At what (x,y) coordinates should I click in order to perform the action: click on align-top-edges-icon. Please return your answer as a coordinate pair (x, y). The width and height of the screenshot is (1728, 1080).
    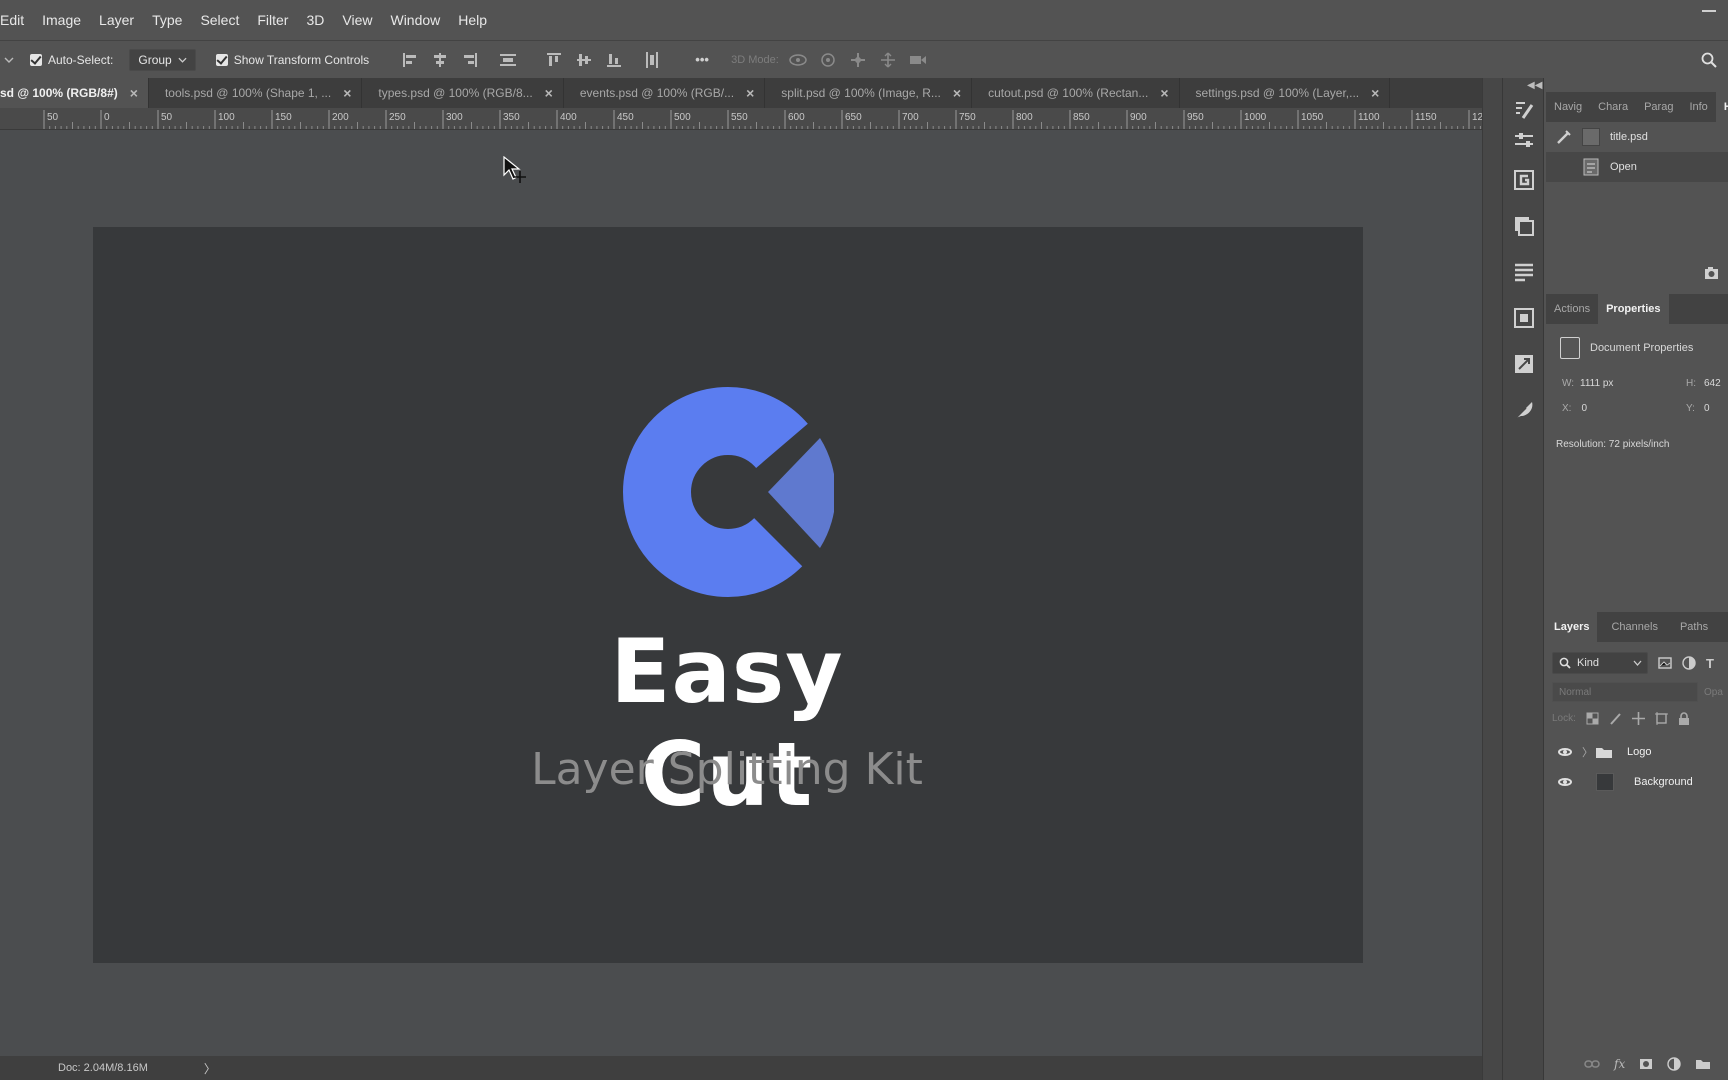
    Looking at the image, I should click on (554, 60).